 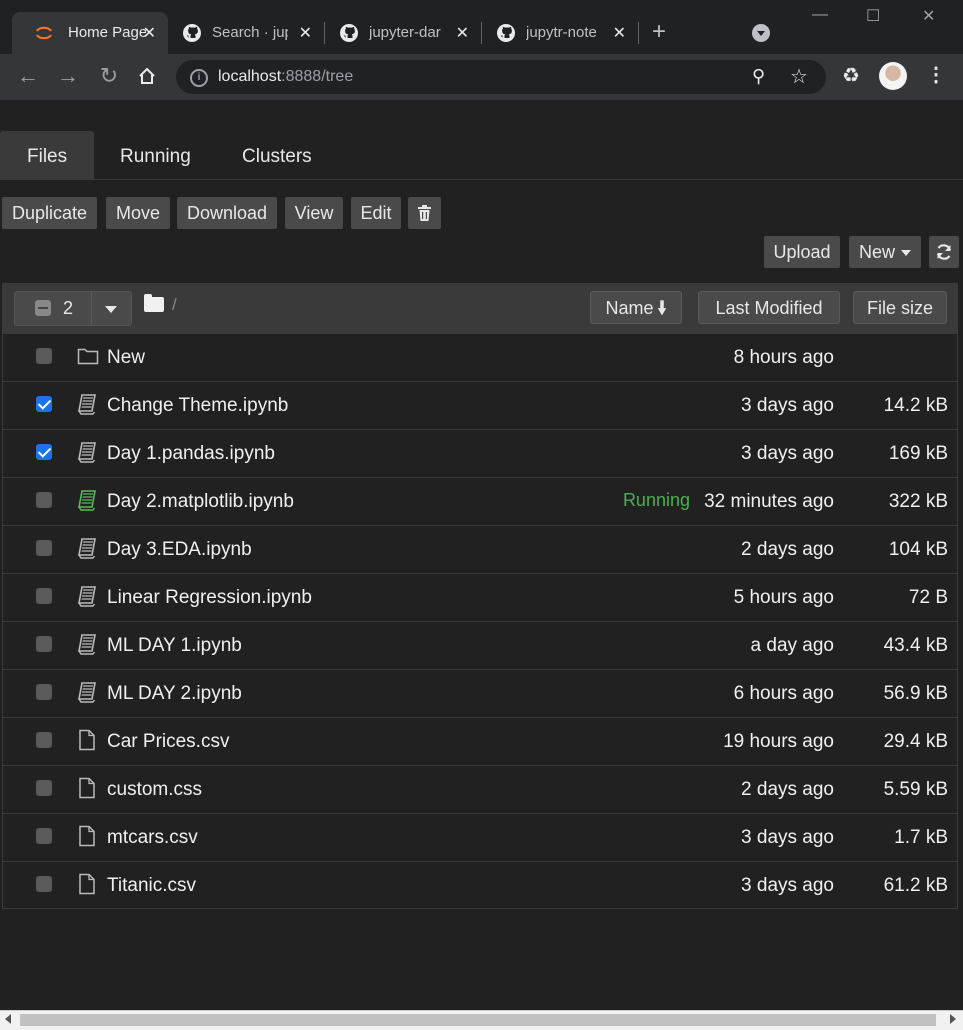 What do you see at coordinates (174, 305) in the screenshot?
I see `breadcrumb: /` at bounding box center [174, 305].